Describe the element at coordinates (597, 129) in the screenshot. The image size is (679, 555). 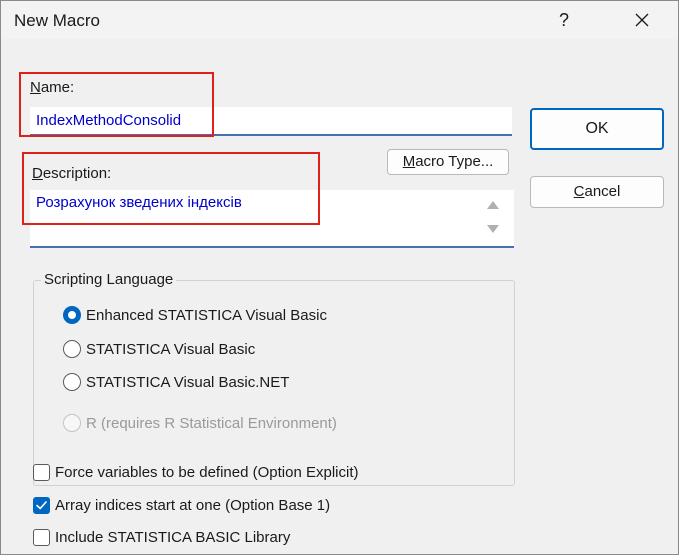
I see `ok-button: OK` at that location.